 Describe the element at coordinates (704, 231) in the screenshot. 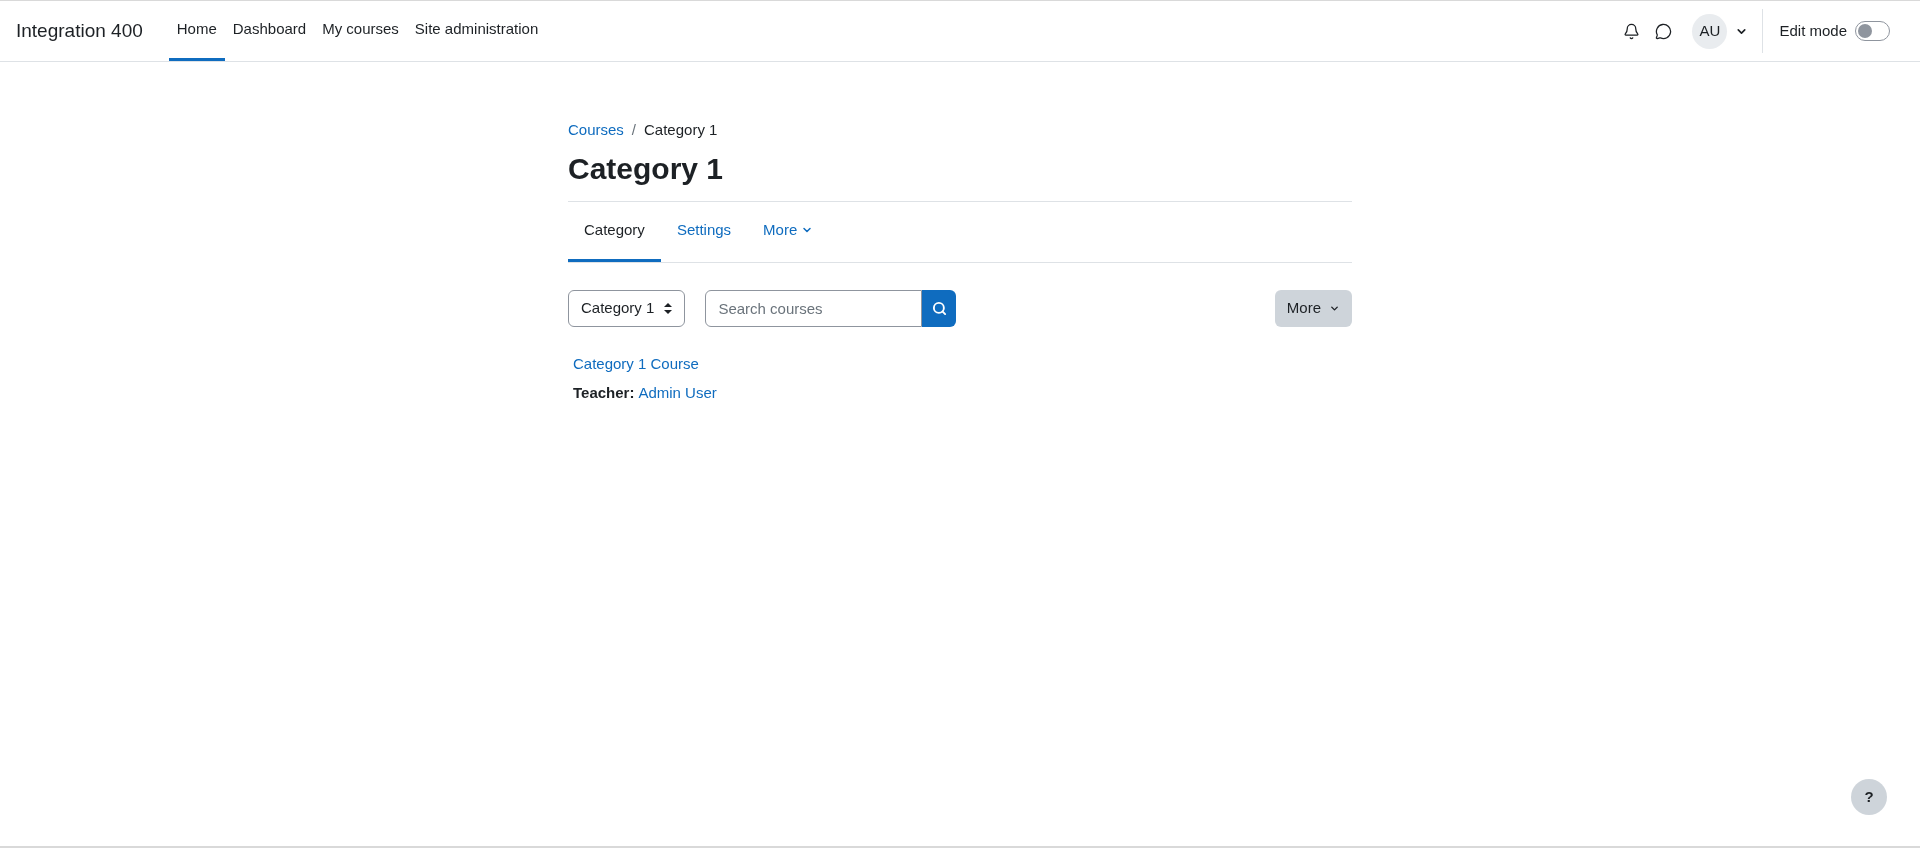

I see `secondary-tab: Settings` at that location.